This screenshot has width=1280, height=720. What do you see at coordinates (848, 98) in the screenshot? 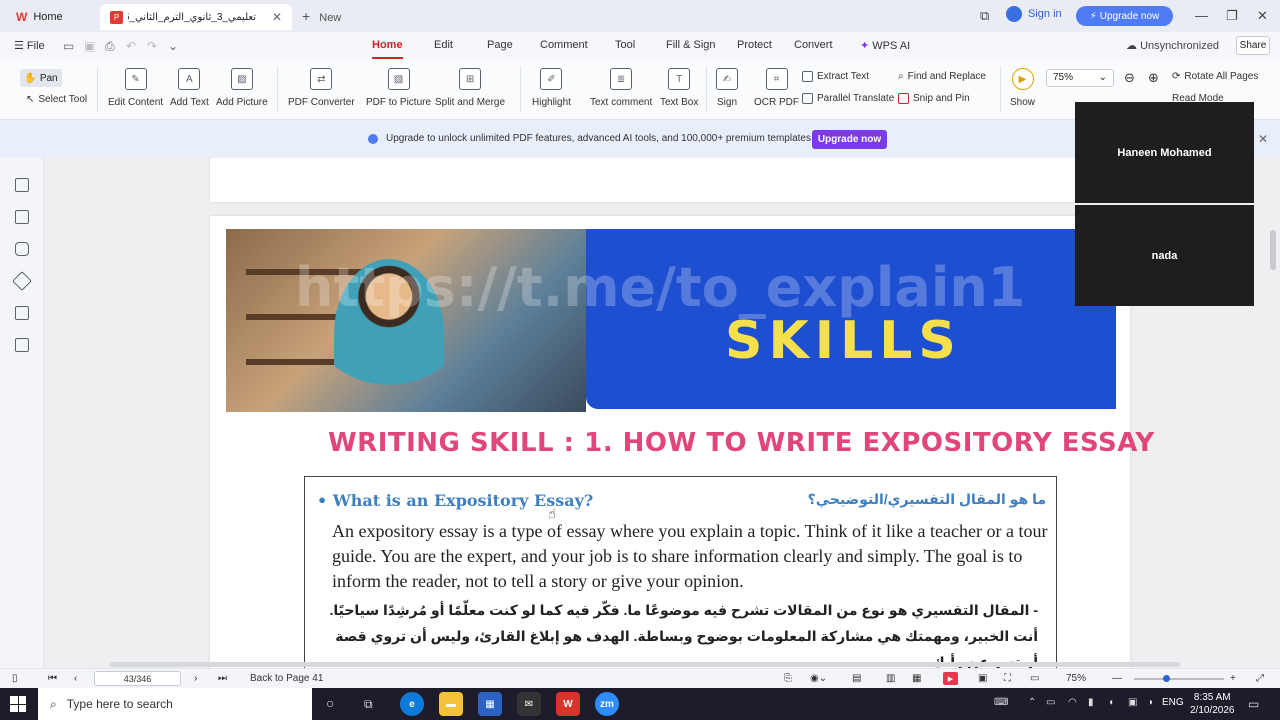
I see `parallel-translate-button: Parallel Translate` at bounding box center [848, 98].